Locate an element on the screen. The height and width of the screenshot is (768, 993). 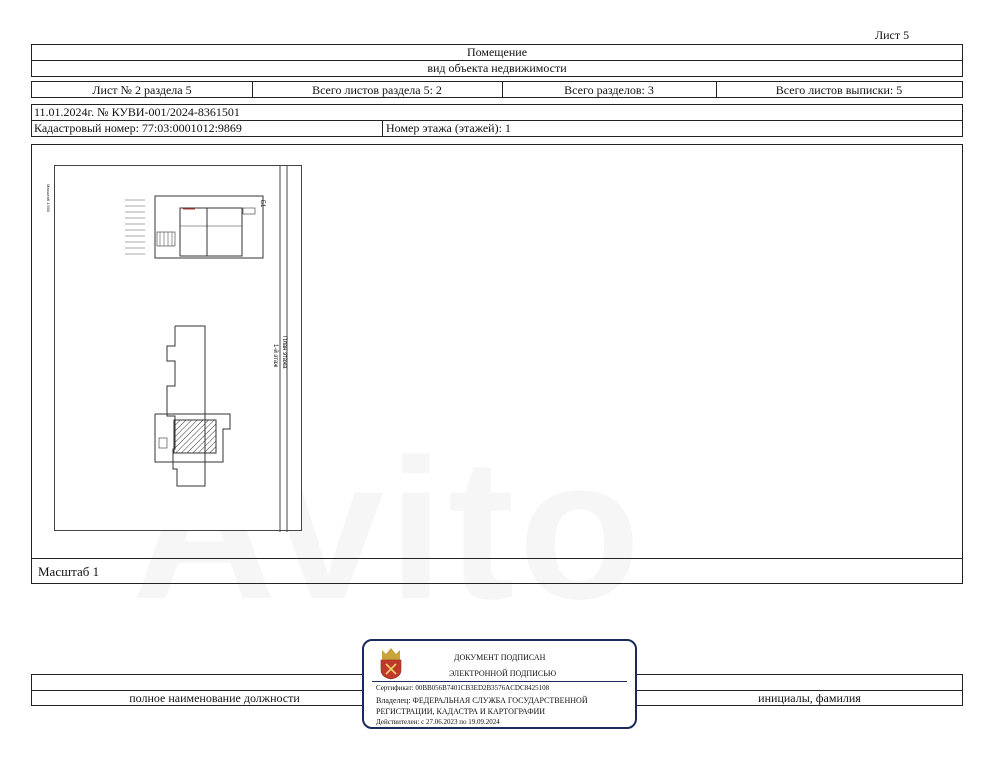
floor-plan-sheet: Масштаб 1:500 План этажа 1-й этаж Б1 is located at coordinates (174, 348).